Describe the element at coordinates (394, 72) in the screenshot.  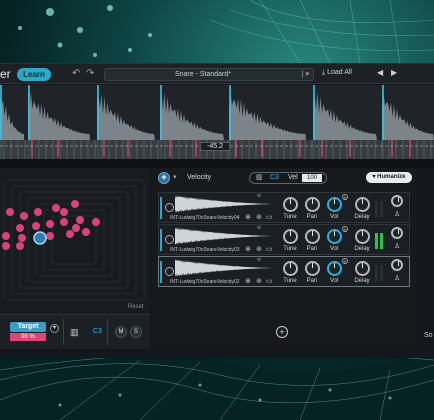
I see `next-preset-button: ▶` at that location.